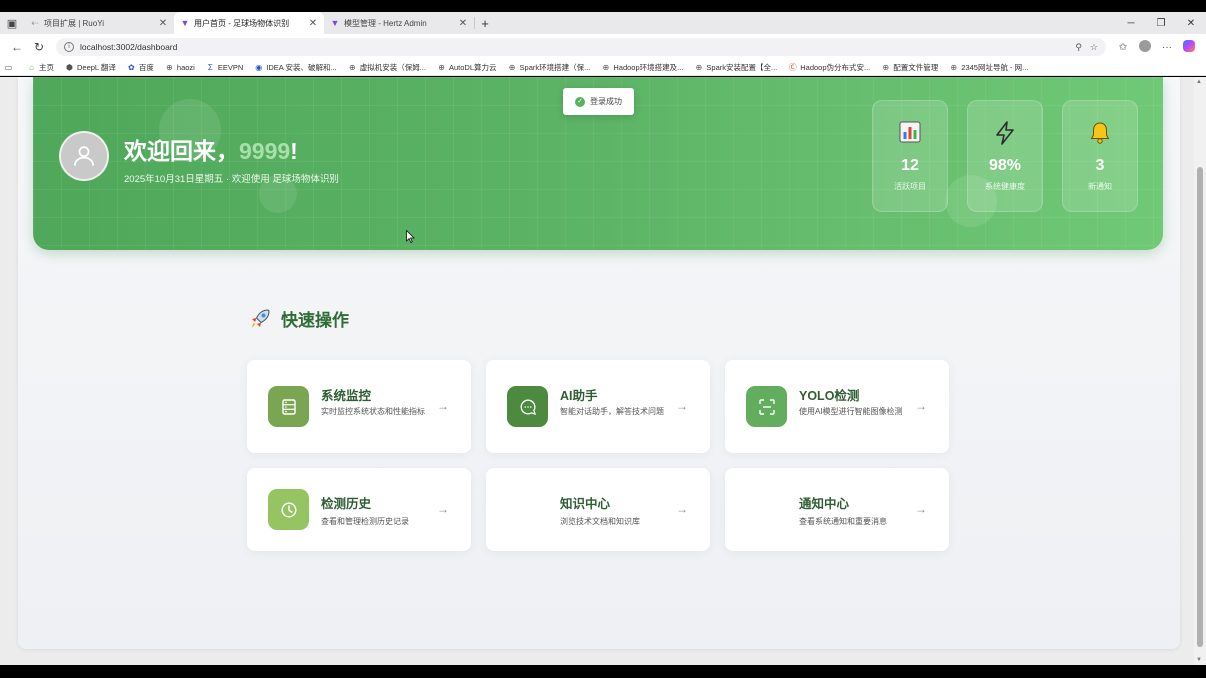  What do you see at coordinates (69, 67) in the screenshot?
I see `deepl-icon: ⬢` at bounding box center [69, 67].